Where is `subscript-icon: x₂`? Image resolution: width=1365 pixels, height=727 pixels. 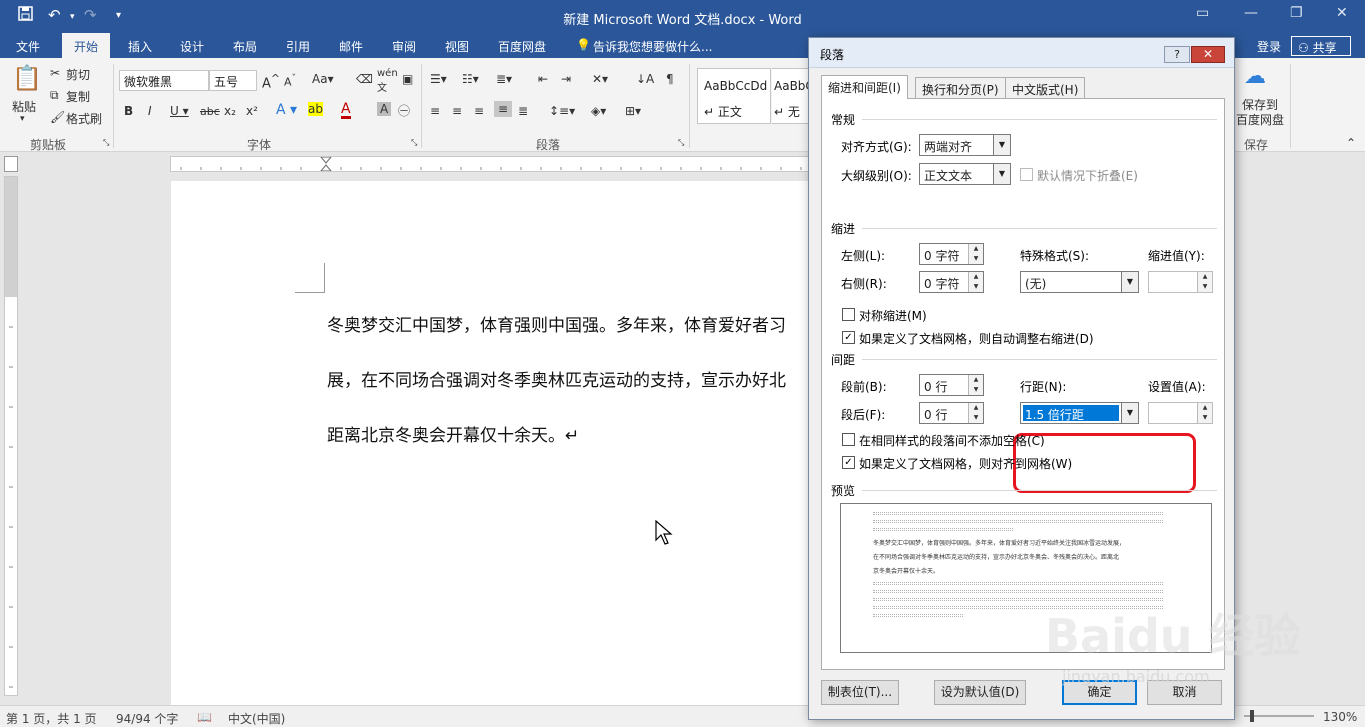 subscript-icon: x₂ is located at coordinates (230, 111).